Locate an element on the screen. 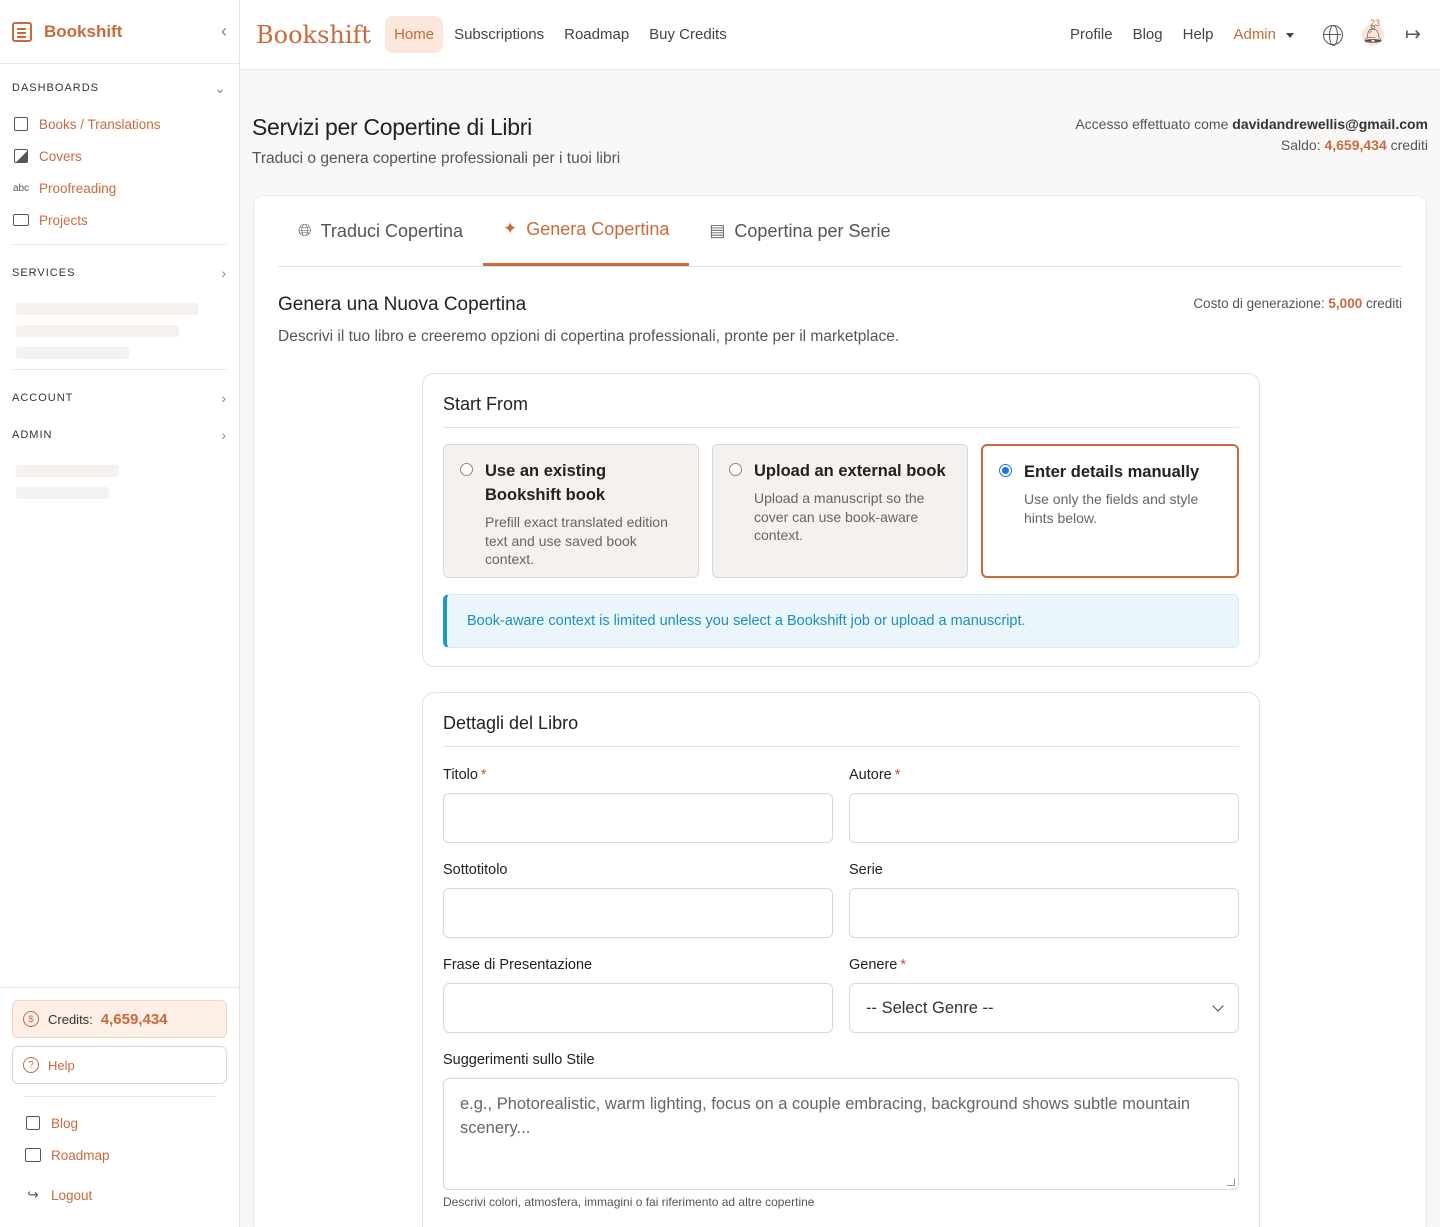 Image resolution: width=1440 pixels, height=1227 pixels. style-label: Suggerimenti sullo Stile is located at coordinates (519, 1060).